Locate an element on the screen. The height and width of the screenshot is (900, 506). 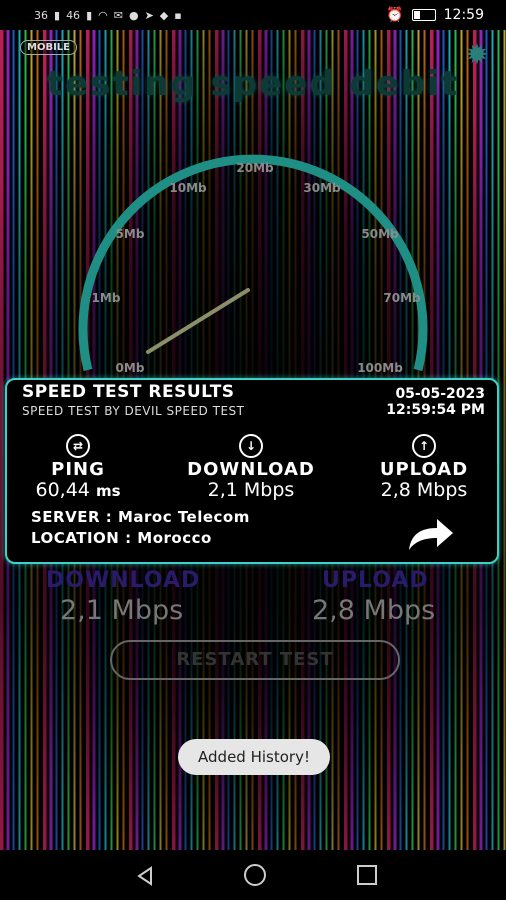
notification-icon: ◆ is located at coordinates (164, 15).